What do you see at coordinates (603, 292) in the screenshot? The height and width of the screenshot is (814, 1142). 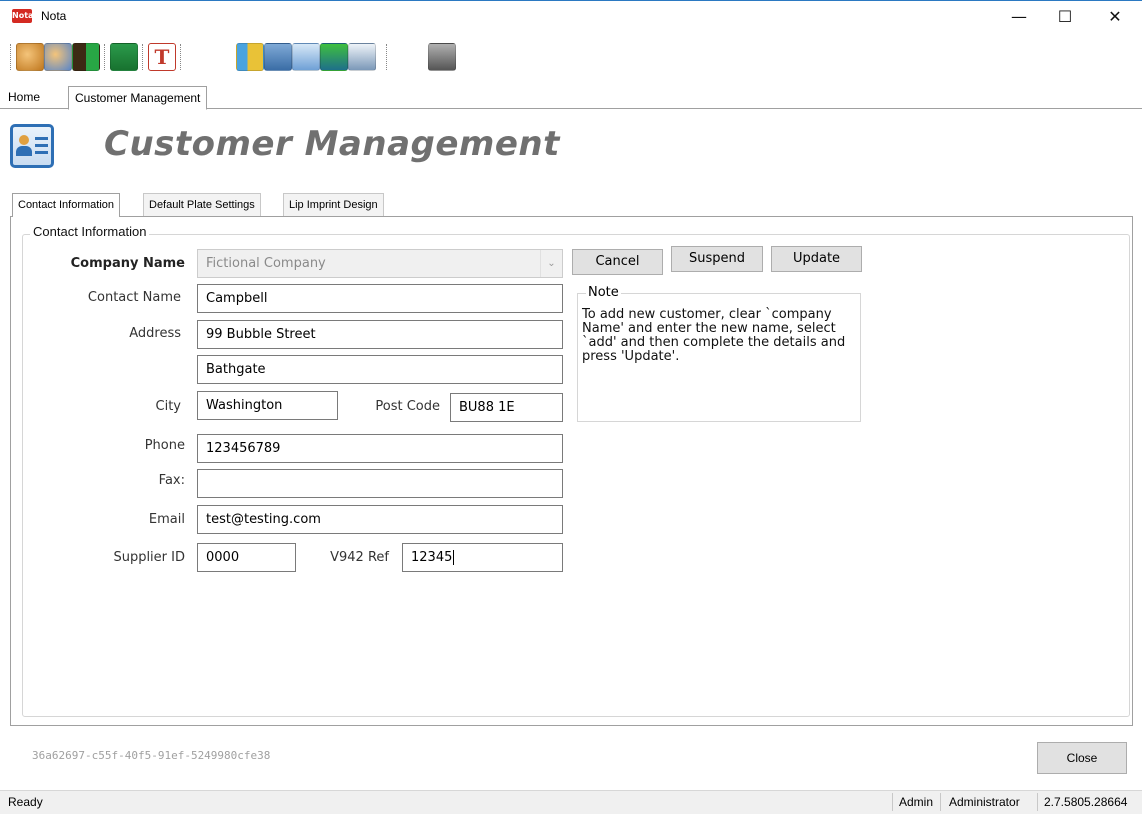 I see `note-title: Note` at bounding box center [603, 292].